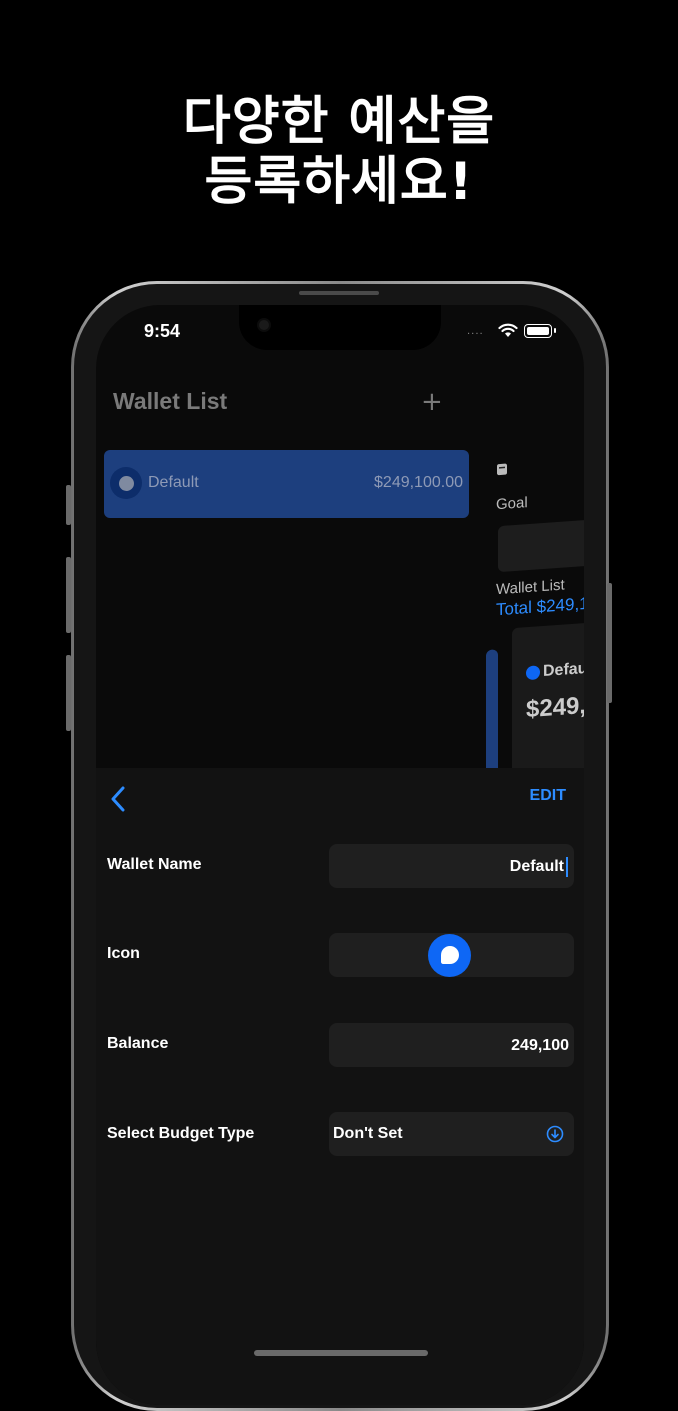 This screenshot has width=678, height=1411. I want to click on side-button-volume-up, so click(68, 595).